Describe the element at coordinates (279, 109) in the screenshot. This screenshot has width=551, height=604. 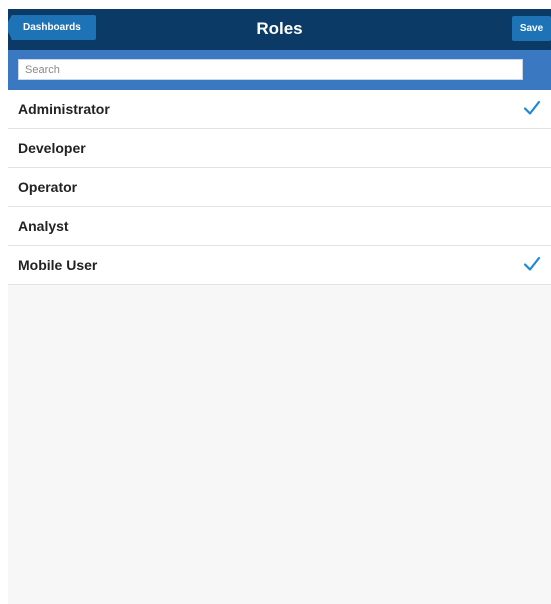
I see `role-item-administrator: Administrator` at that location.